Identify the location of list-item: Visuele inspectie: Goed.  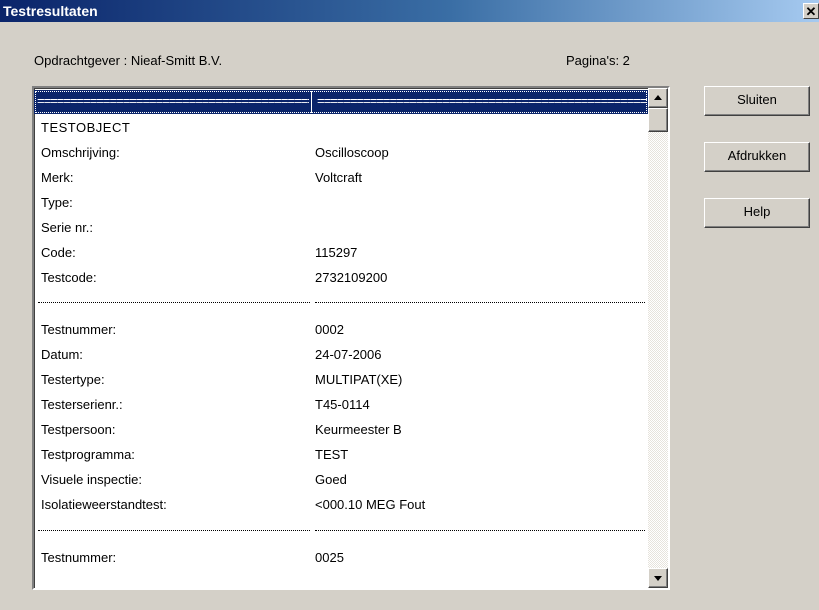
(341, 480).